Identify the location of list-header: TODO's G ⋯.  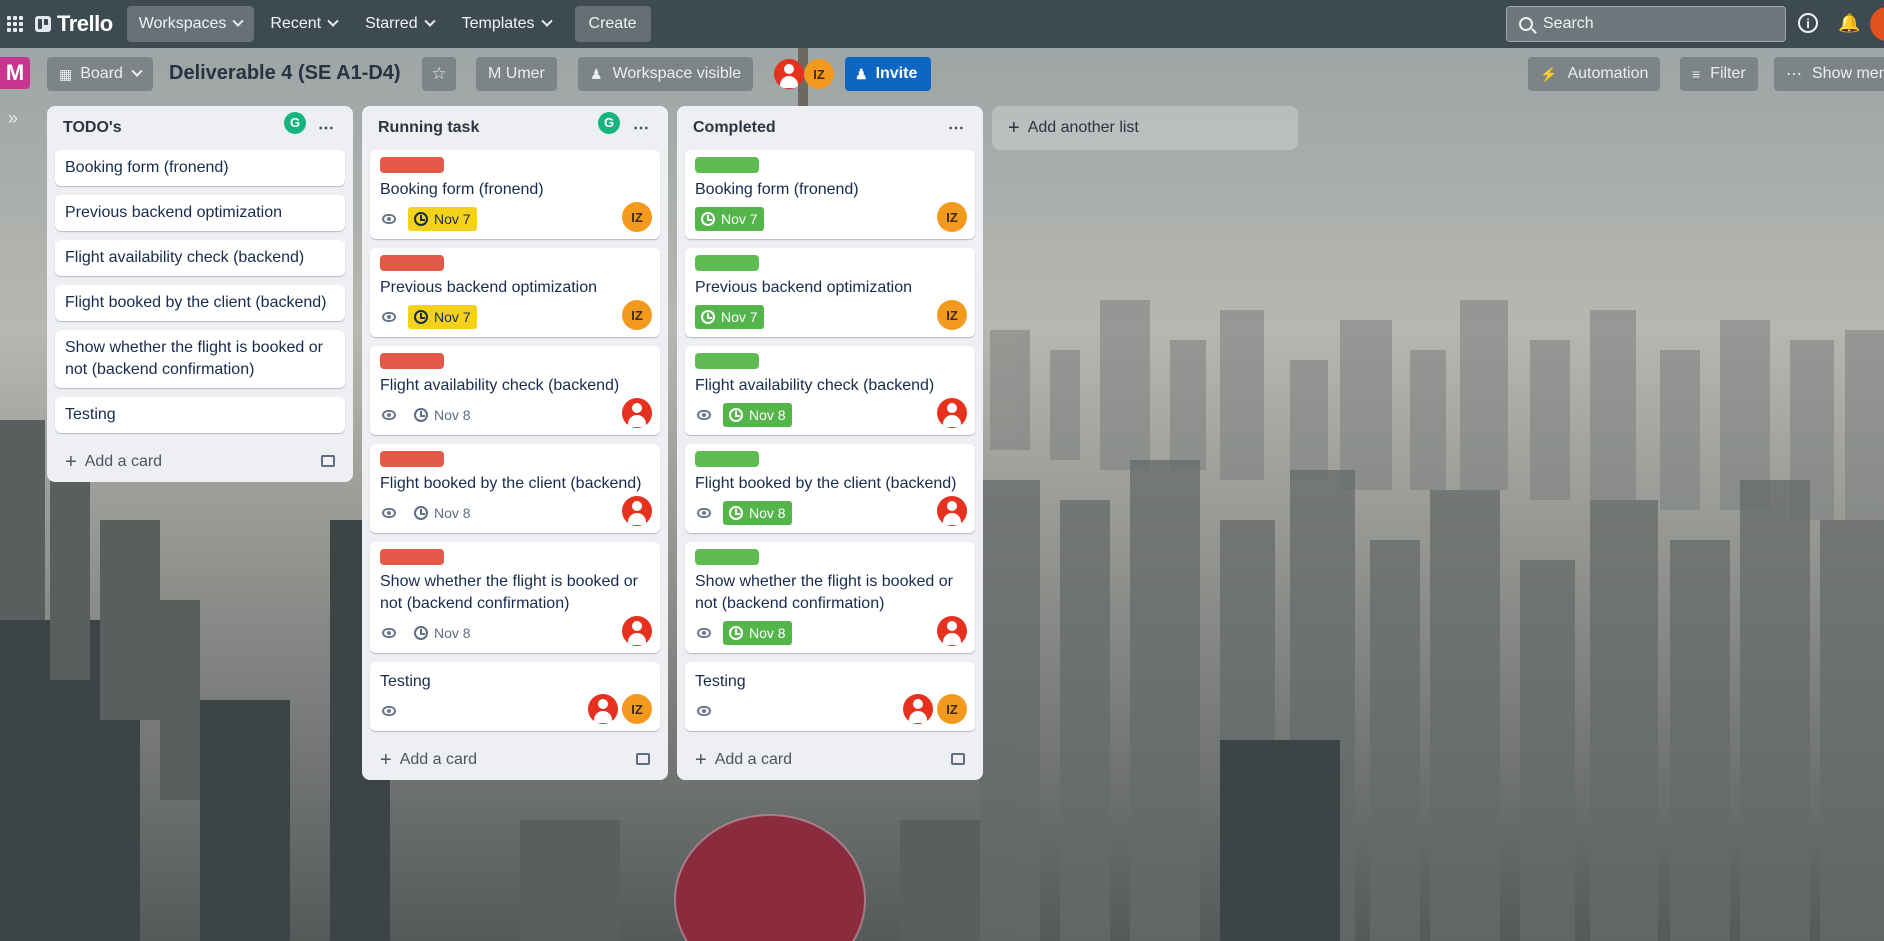
(200, 128).